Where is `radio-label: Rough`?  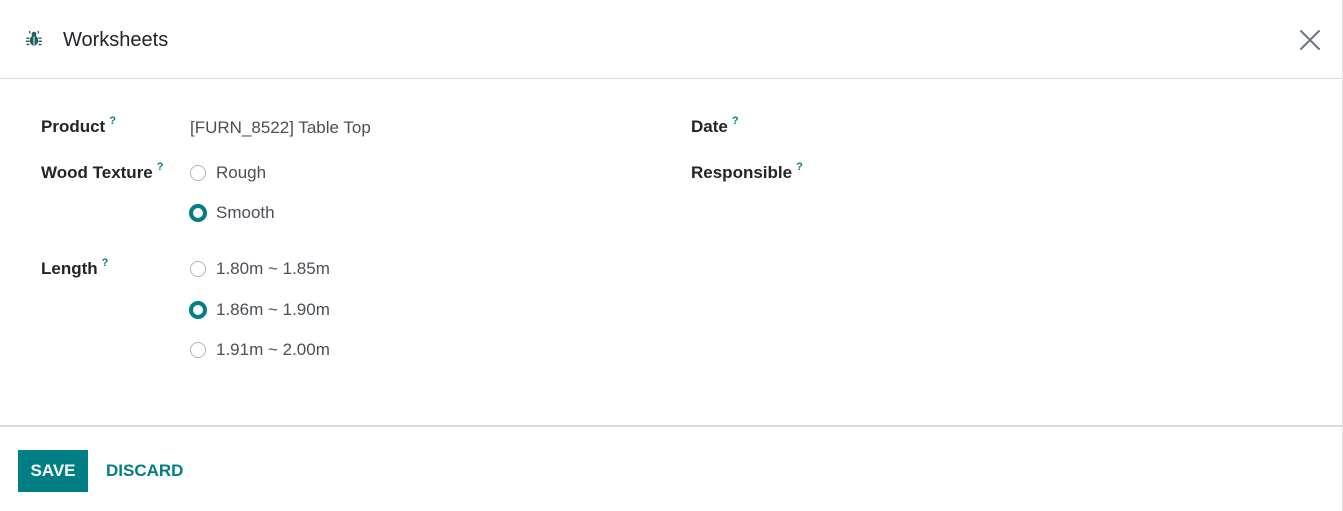 radio-label: Rough is located at coordinates (241, 172).